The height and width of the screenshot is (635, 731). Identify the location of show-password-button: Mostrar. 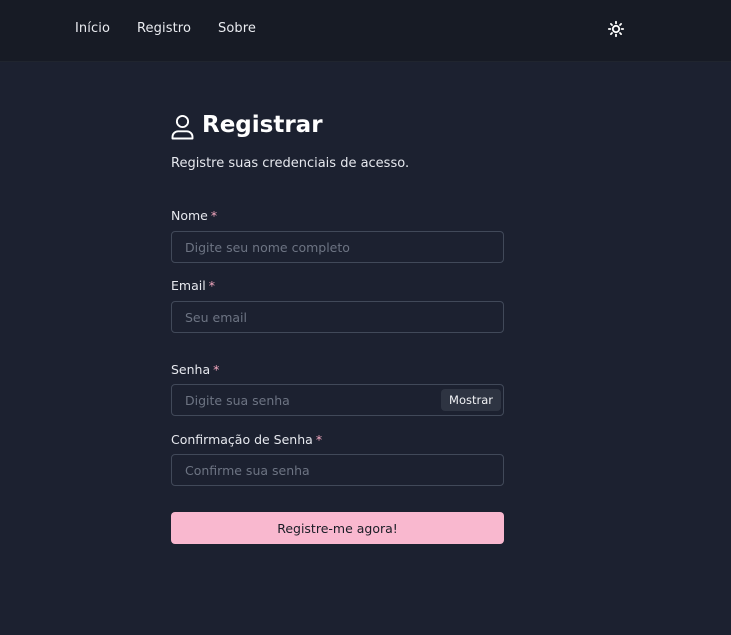
(471, 400).